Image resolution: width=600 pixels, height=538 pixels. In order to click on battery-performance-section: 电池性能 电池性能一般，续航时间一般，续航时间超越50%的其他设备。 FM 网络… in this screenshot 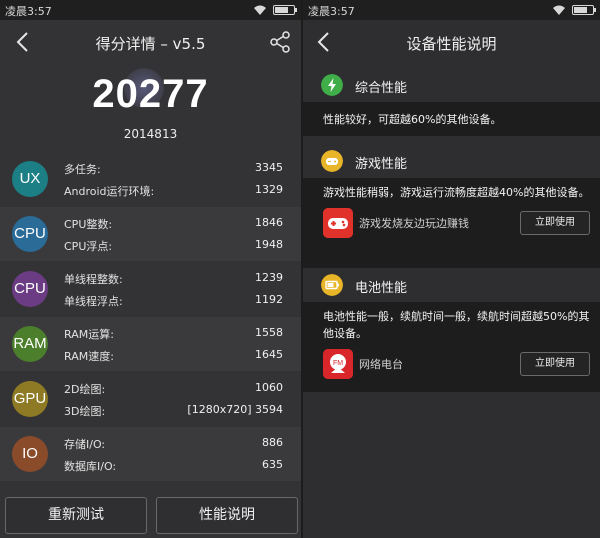, I will do `click(451, 330)`.